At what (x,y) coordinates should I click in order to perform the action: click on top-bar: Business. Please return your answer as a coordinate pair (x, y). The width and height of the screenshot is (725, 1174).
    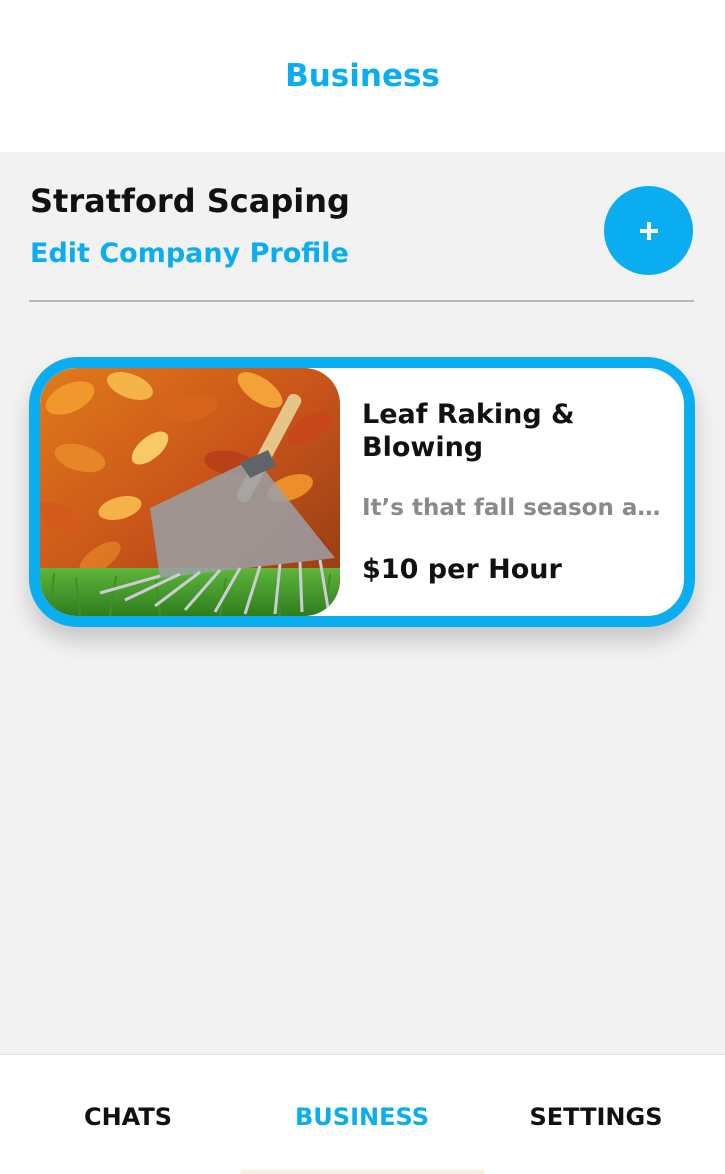
    Looking at the image, I should click on (362, 76).